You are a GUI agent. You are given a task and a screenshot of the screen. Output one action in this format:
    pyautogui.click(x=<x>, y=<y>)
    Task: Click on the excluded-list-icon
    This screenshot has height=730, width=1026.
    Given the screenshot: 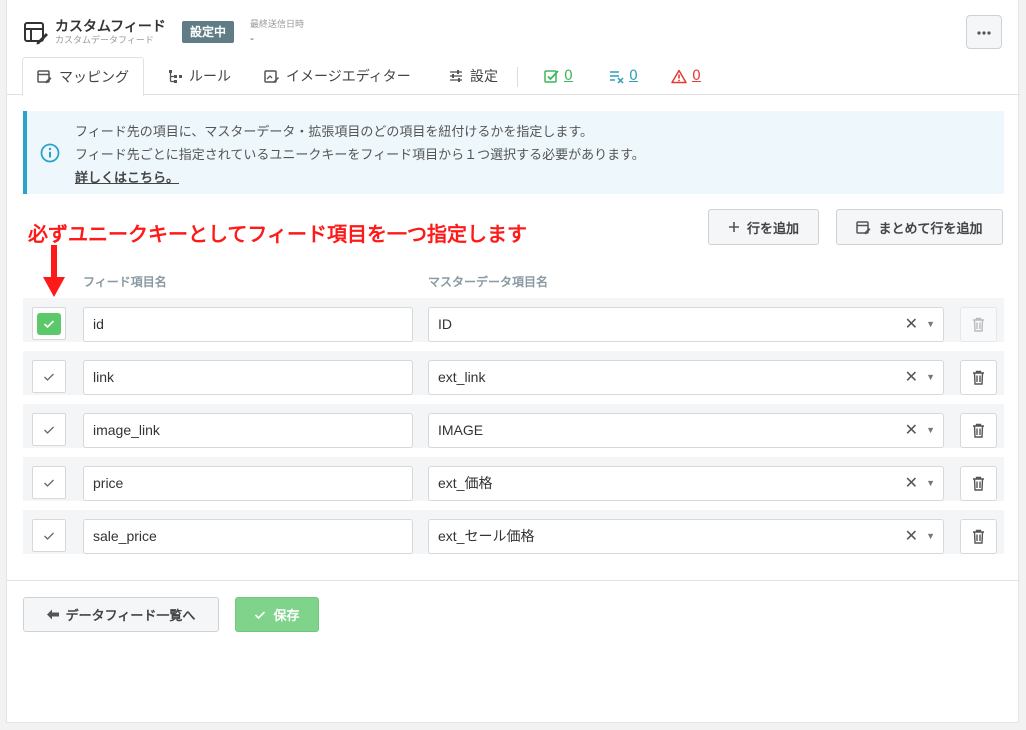 What is the action you would take?
    pyautogui.click(x=617, y=77)
    